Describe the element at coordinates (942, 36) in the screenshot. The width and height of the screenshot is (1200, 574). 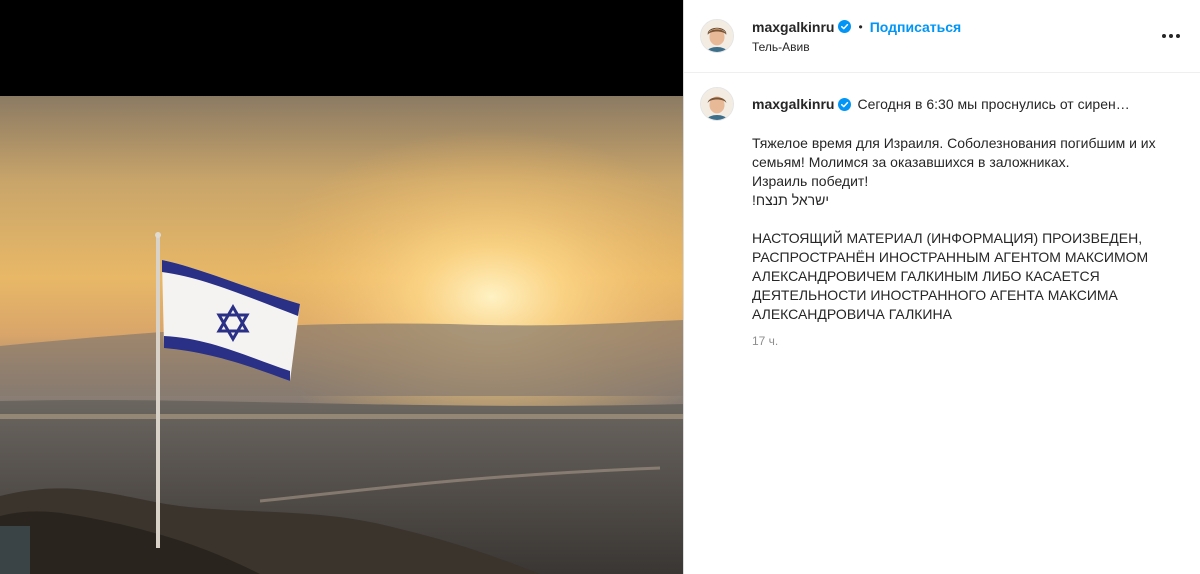
I see `post-header: maxgalkinru • Подписаться Тель-Авив` at that location.